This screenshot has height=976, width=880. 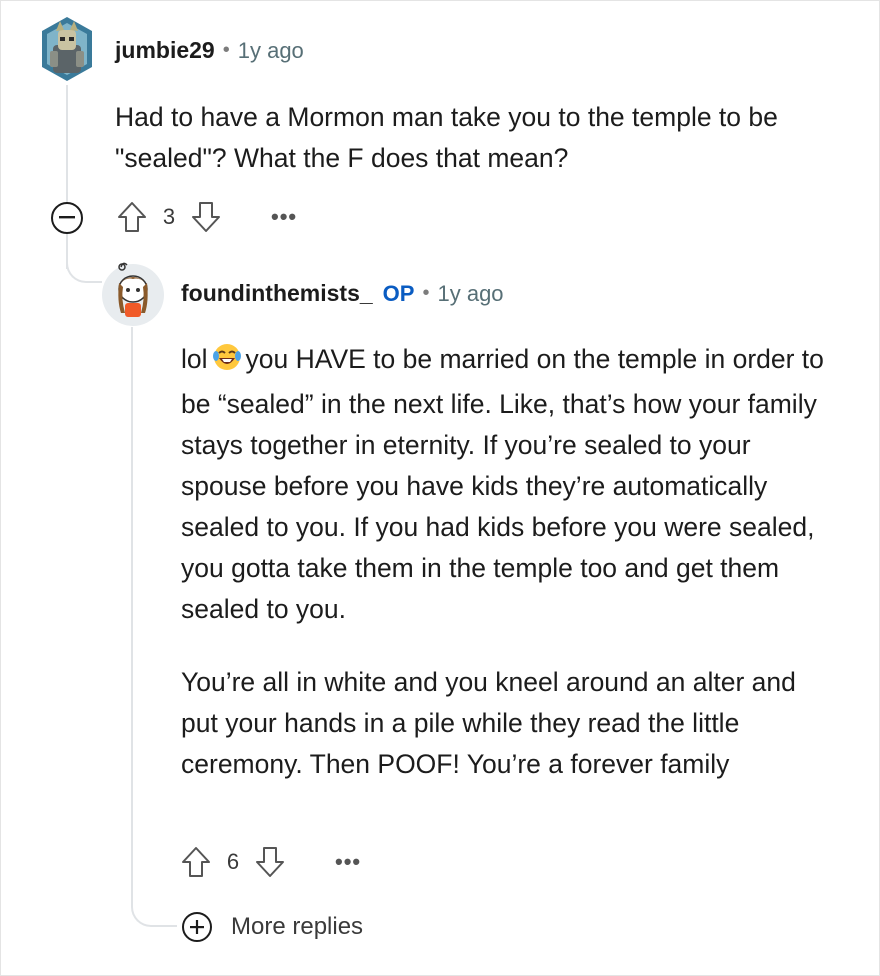 I want to click on laughing-tears-emoji, so click(x=227, y=363).